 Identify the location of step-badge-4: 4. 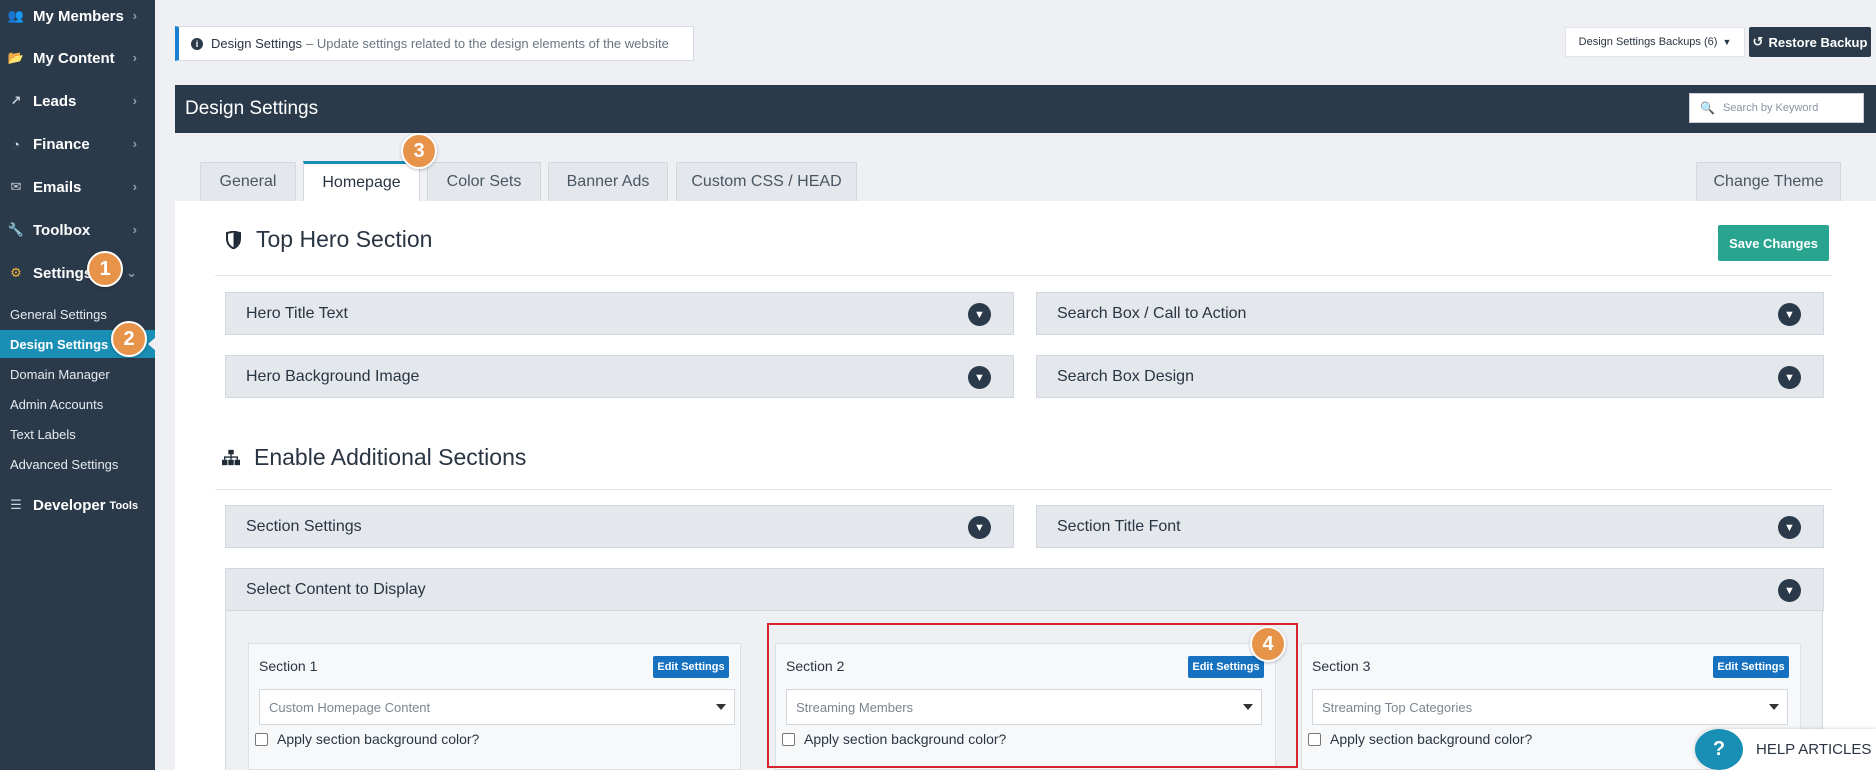
(1268, 644).